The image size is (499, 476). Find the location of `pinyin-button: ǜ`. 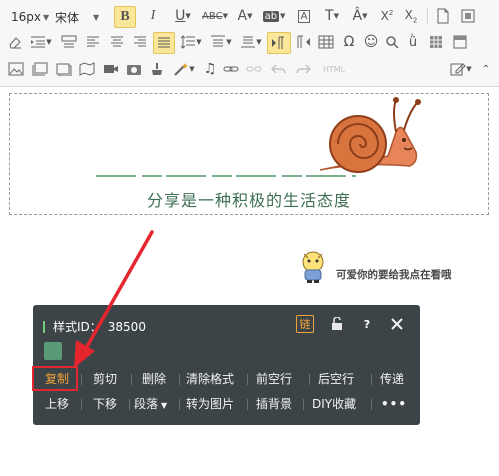

pinyin-button: ǜ is located at coordinates (413, 42).